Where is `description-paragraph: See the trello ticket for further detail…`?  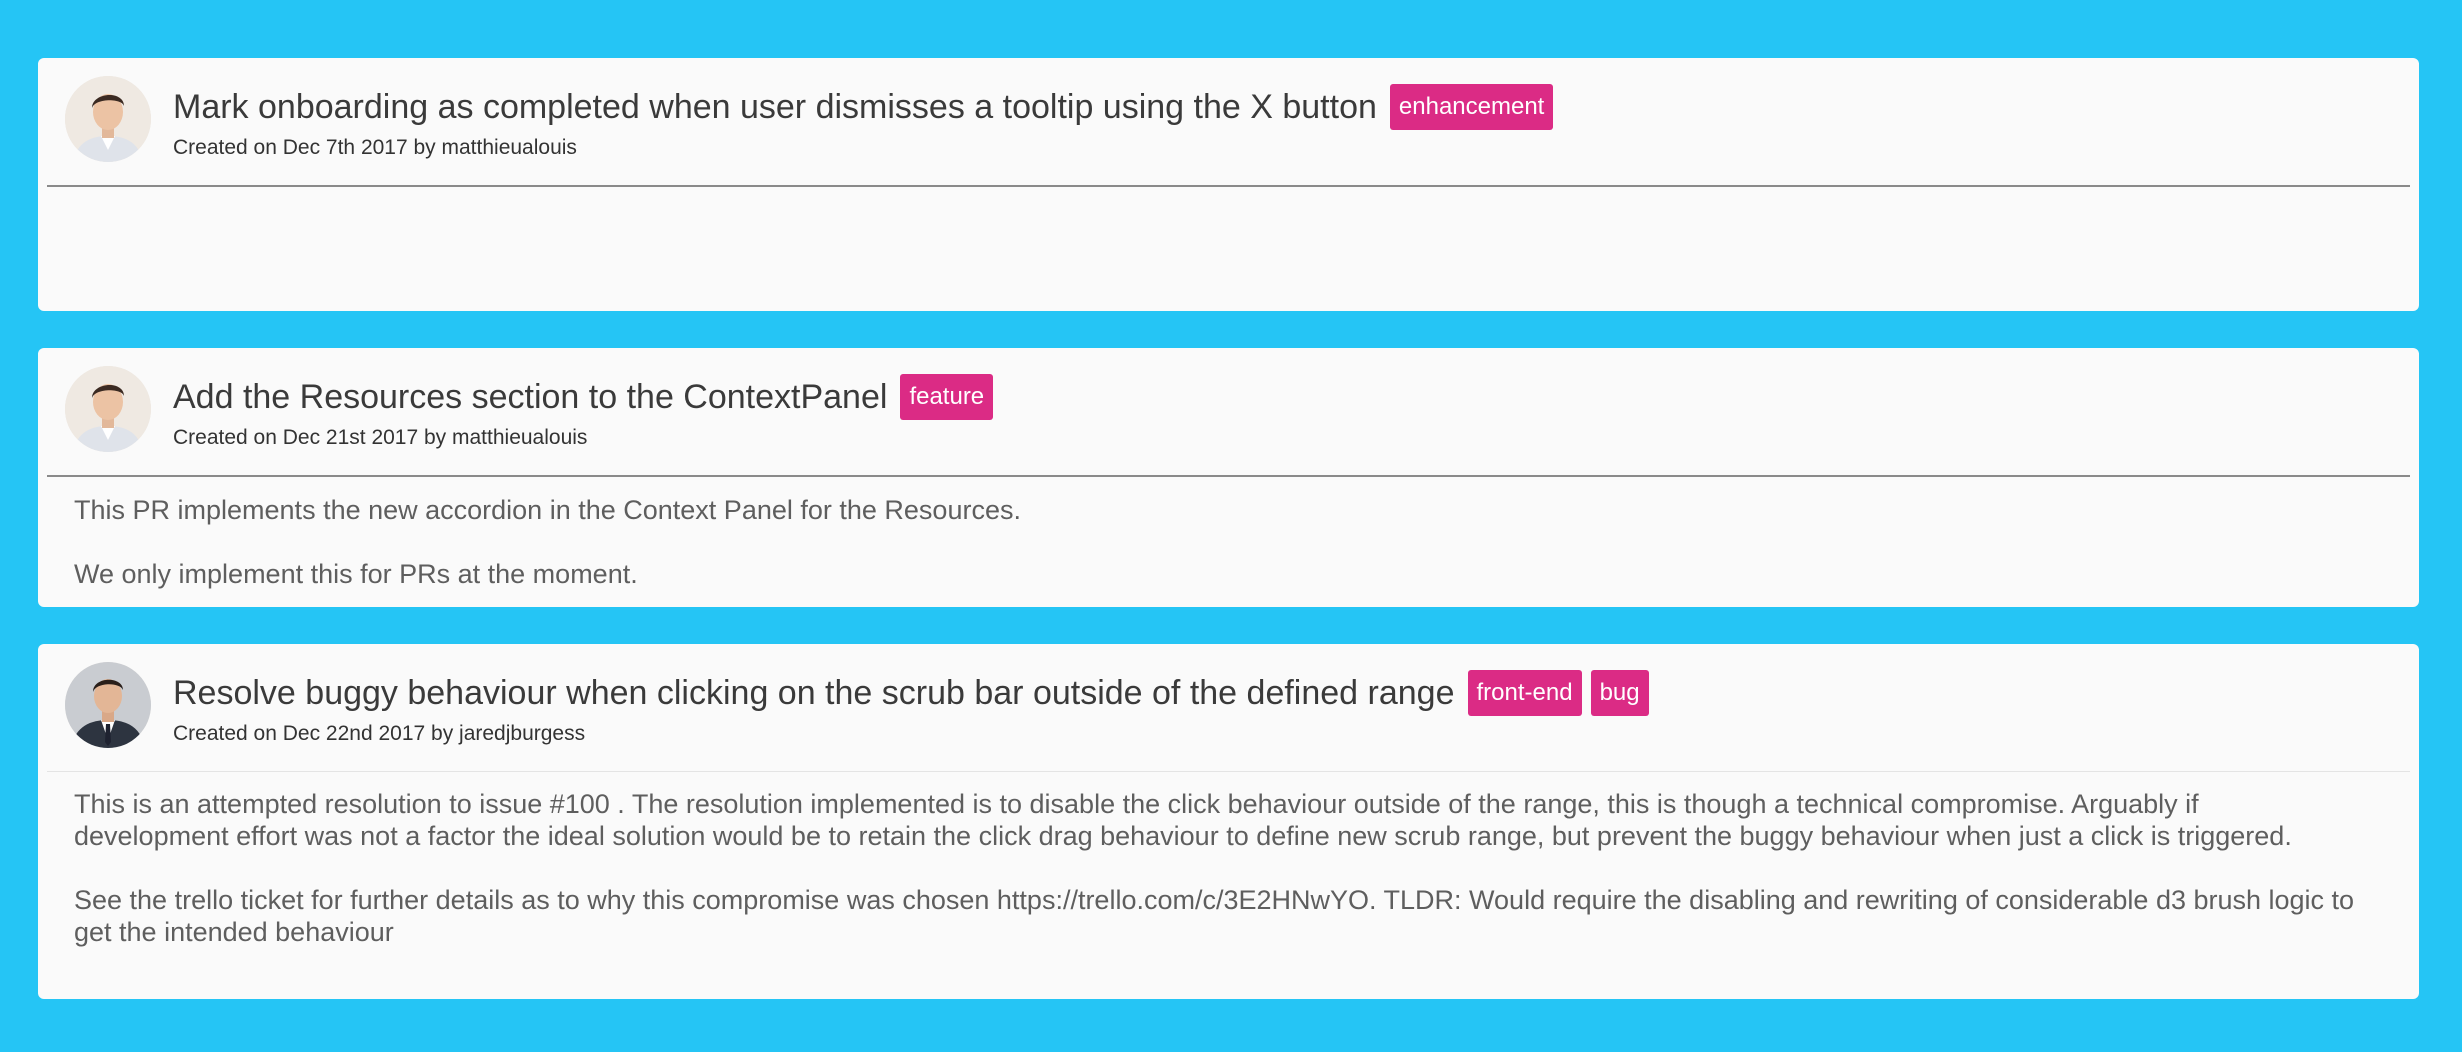 description-paragraph: See the trello ticket for further detail… is located at coordinates (1214, 916).